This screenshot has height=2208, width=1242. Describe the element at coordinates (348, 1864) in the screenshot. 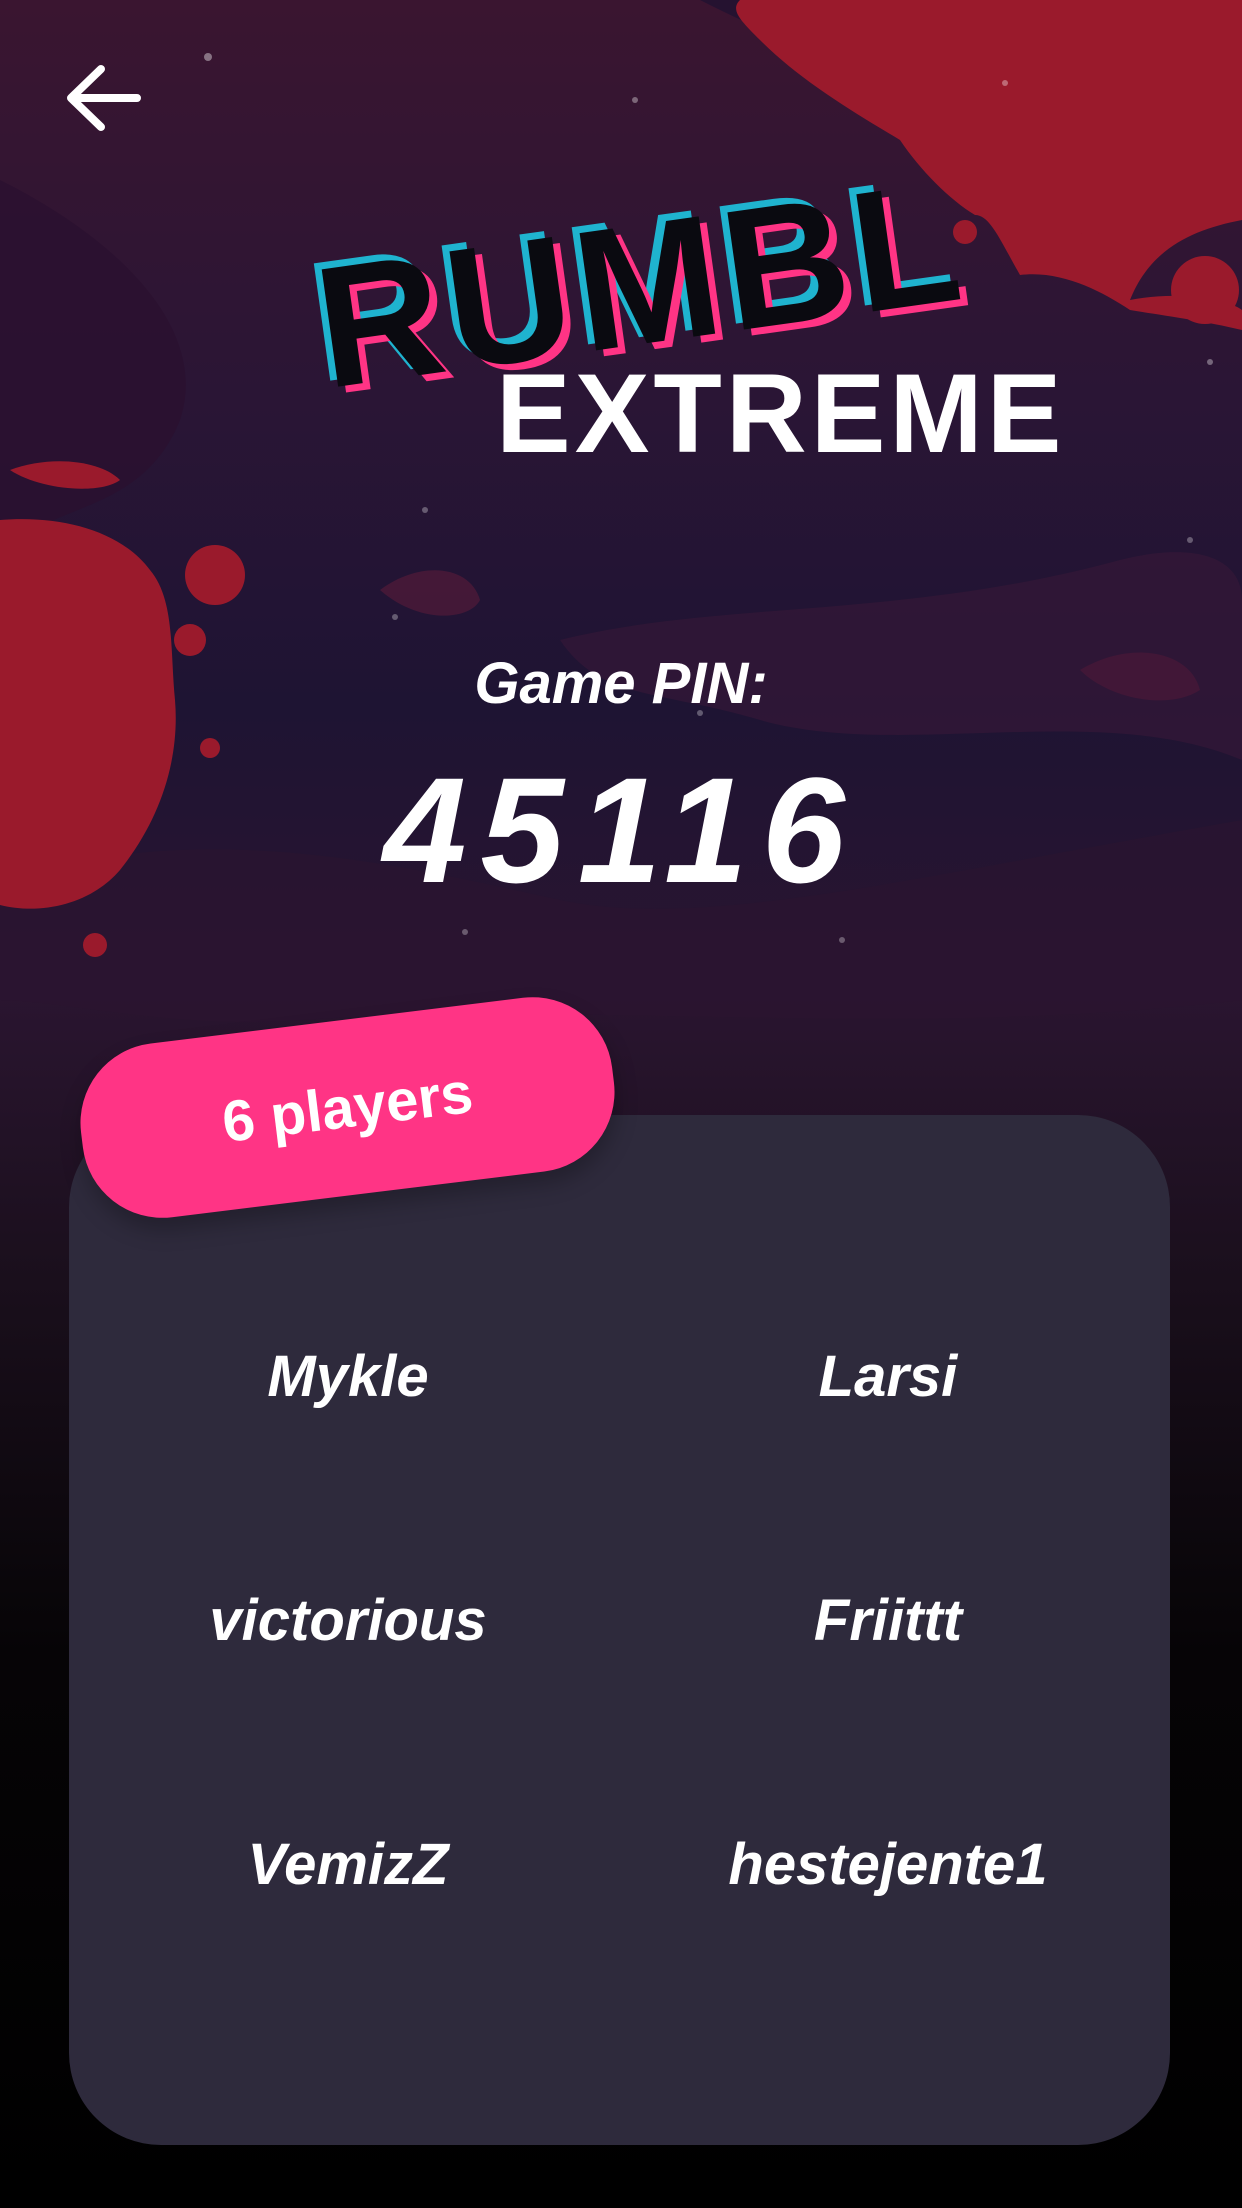

I see `player-name: VemizZ` at that location.